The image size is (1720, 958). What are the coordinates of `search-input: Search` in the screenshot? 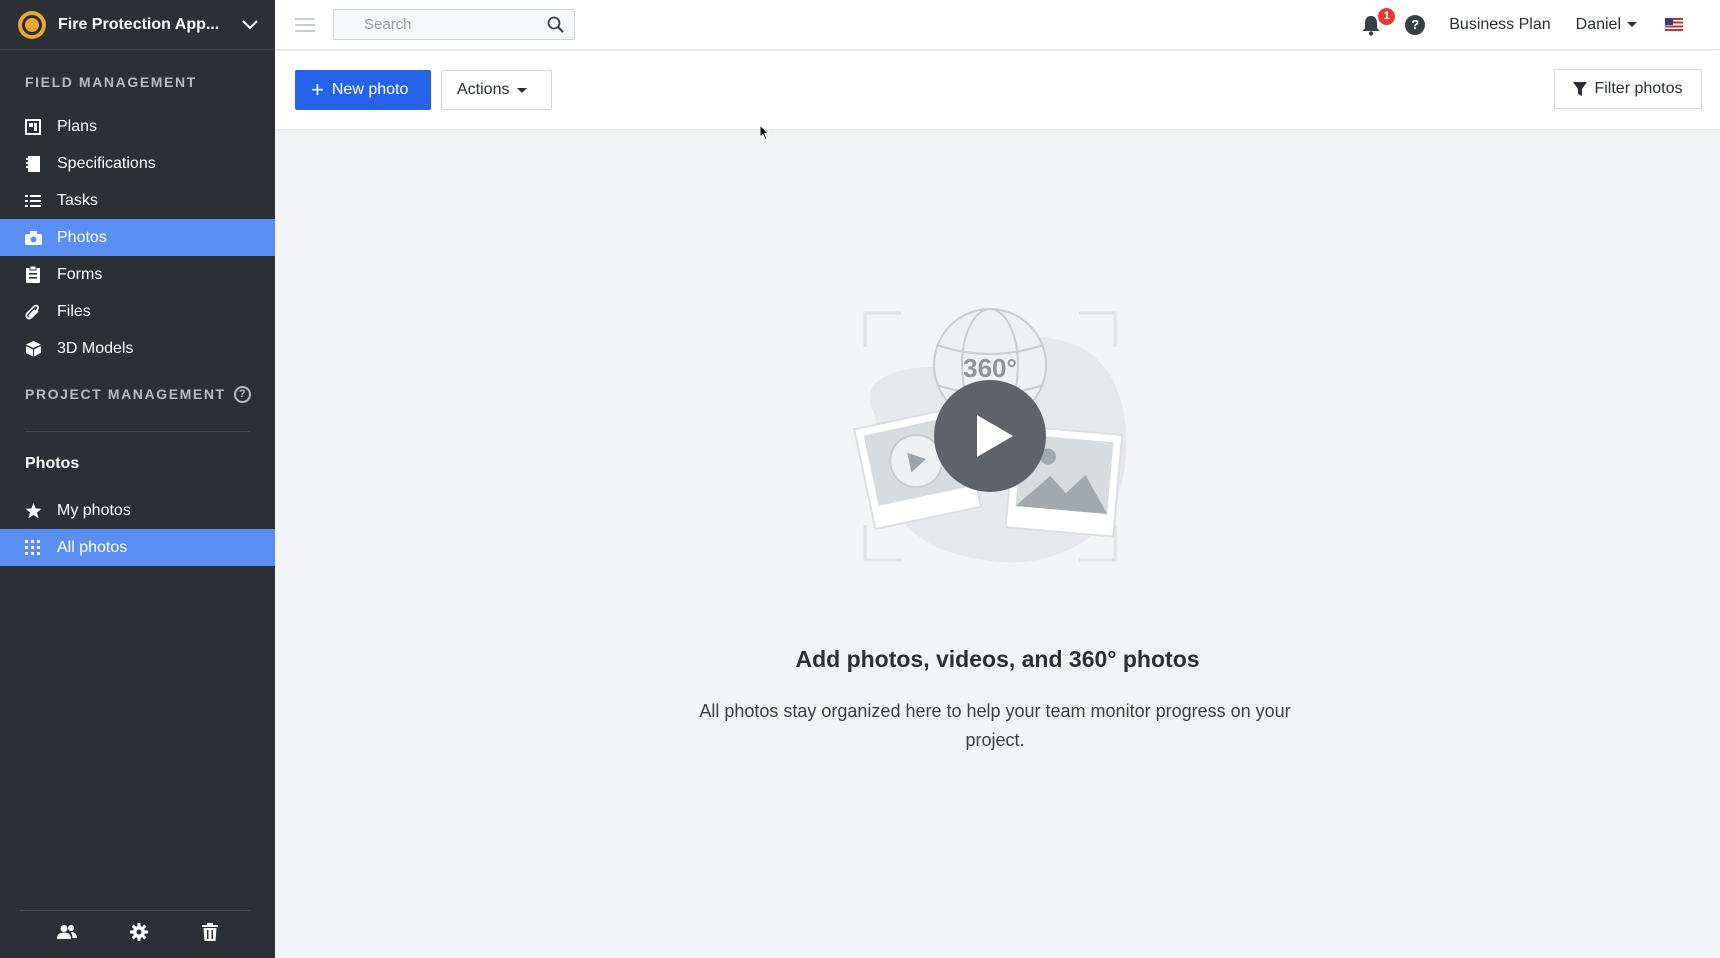 It's located at (454, 24).